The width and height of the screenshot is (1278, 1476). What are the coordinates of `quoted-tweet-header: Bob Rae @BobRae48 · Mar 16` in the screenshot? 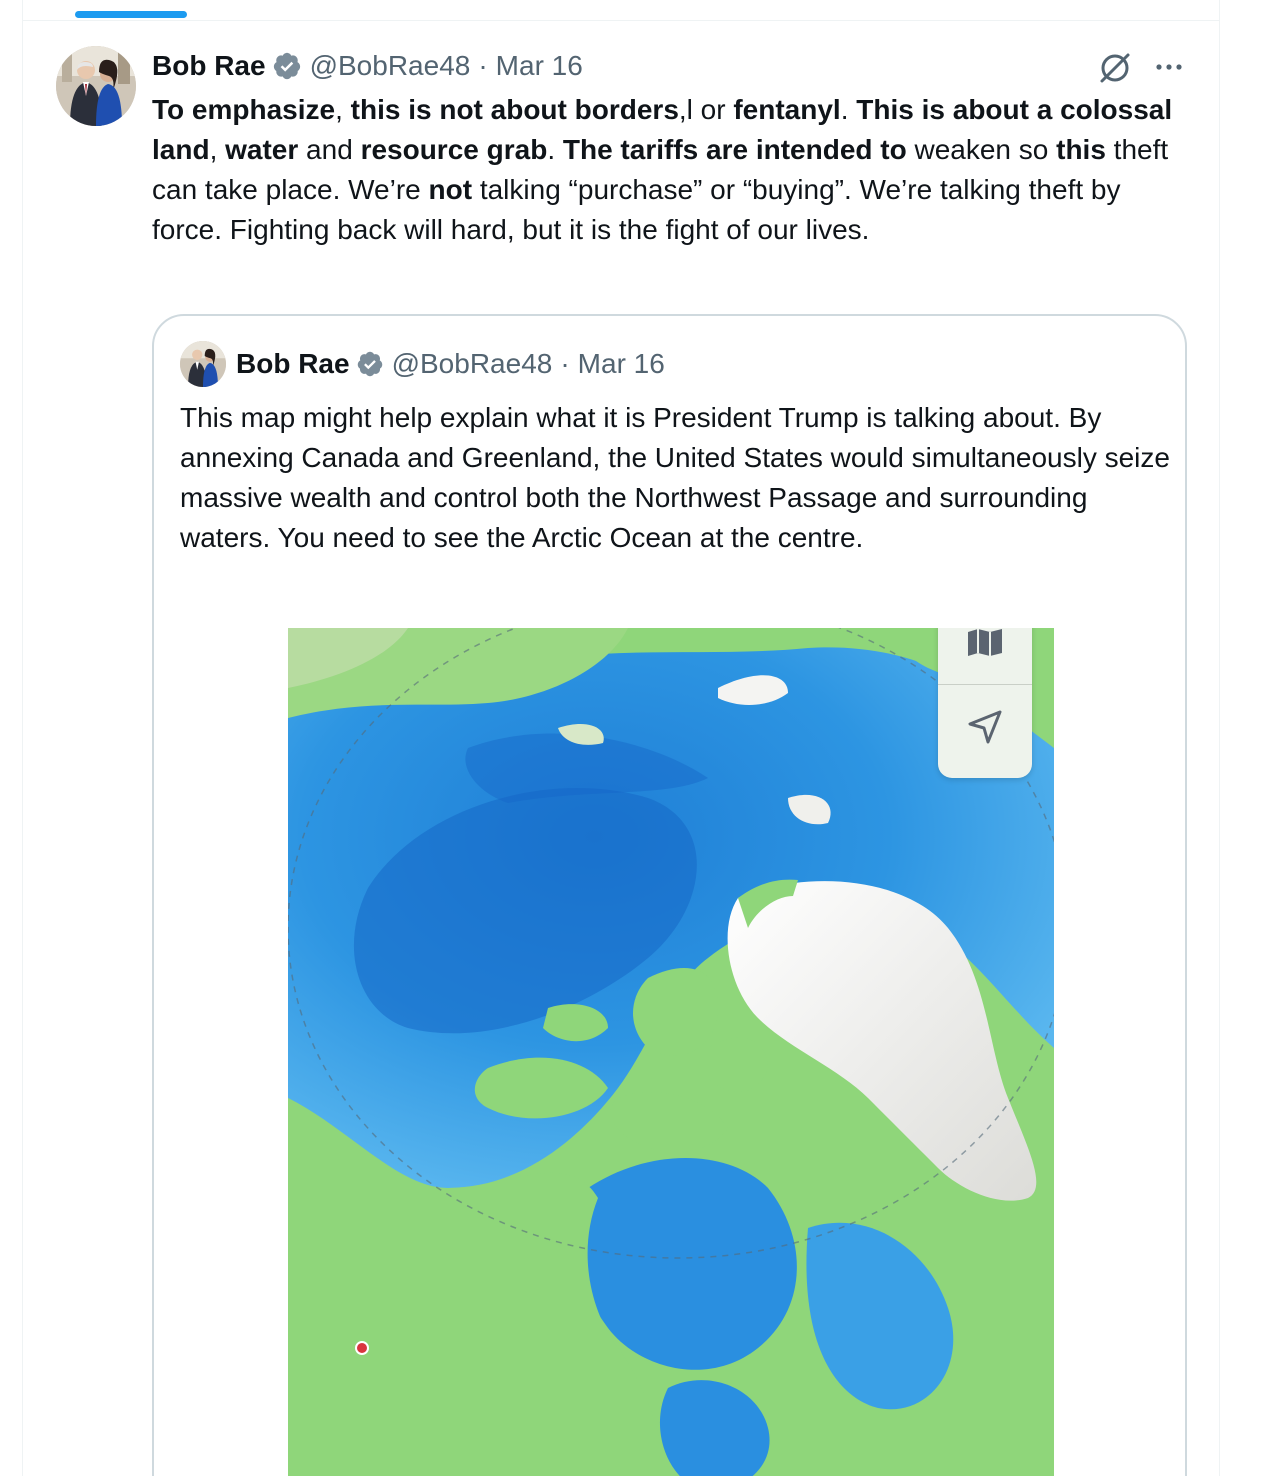 It's located at (422, 364).